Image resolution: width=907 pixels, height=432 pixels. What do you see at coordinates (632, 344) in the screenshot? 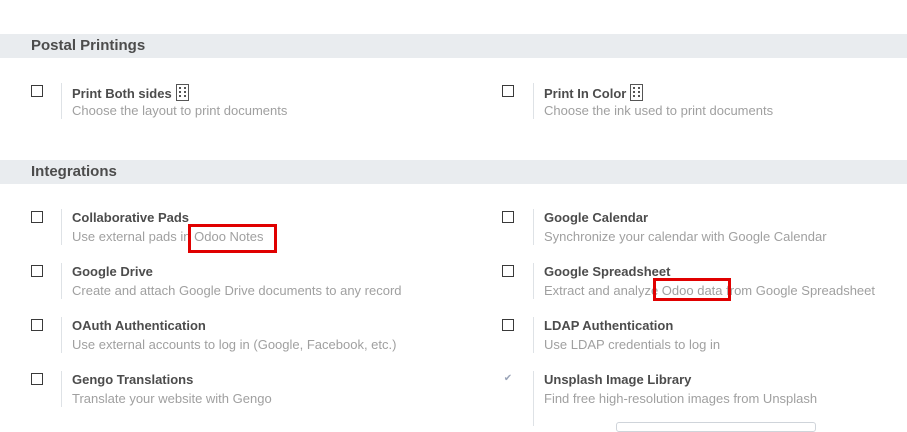
I see `ldap-authentication-description: Use LDAP credentials to log in` at bounding box center [632, 344].